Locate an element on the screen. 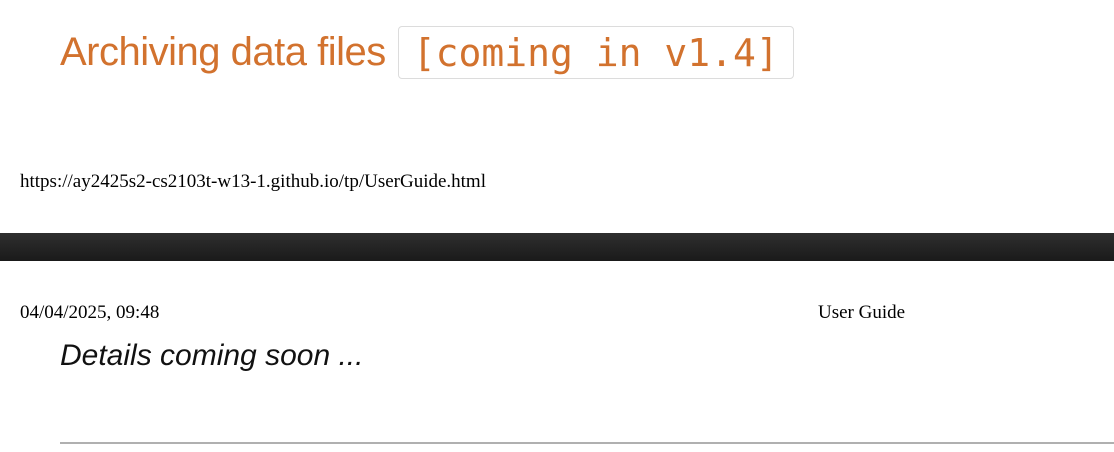 This screenshot has width=1114, height=452. print-header-title: User Guide is located at coordinates (862, 312).